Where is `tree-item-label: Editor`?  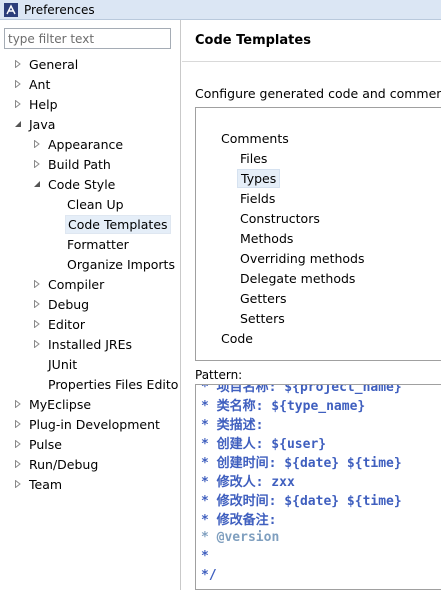
tree-item-label: Editor is located at coordinates (66, 324).